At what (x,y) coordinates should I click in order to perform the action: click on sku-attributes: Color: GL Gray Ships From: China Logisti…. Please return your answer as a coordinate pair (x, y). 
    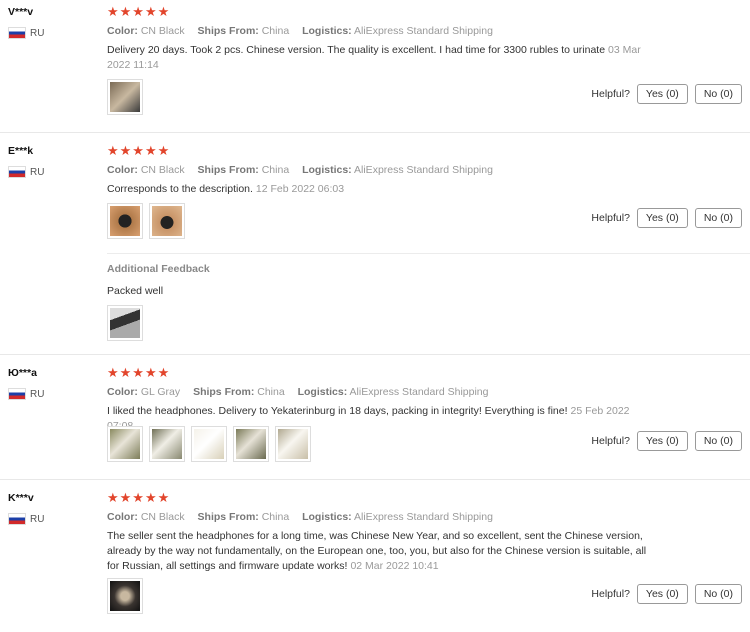
    Looking at the image, I should click on (298, 392).